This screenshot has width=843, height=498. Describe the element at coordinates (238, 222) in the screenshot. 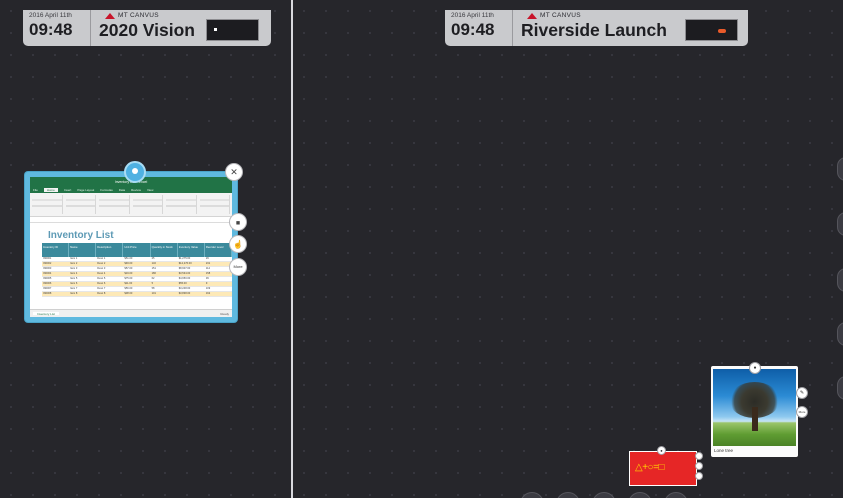

I see `widget-camera-button: ■` at that location.